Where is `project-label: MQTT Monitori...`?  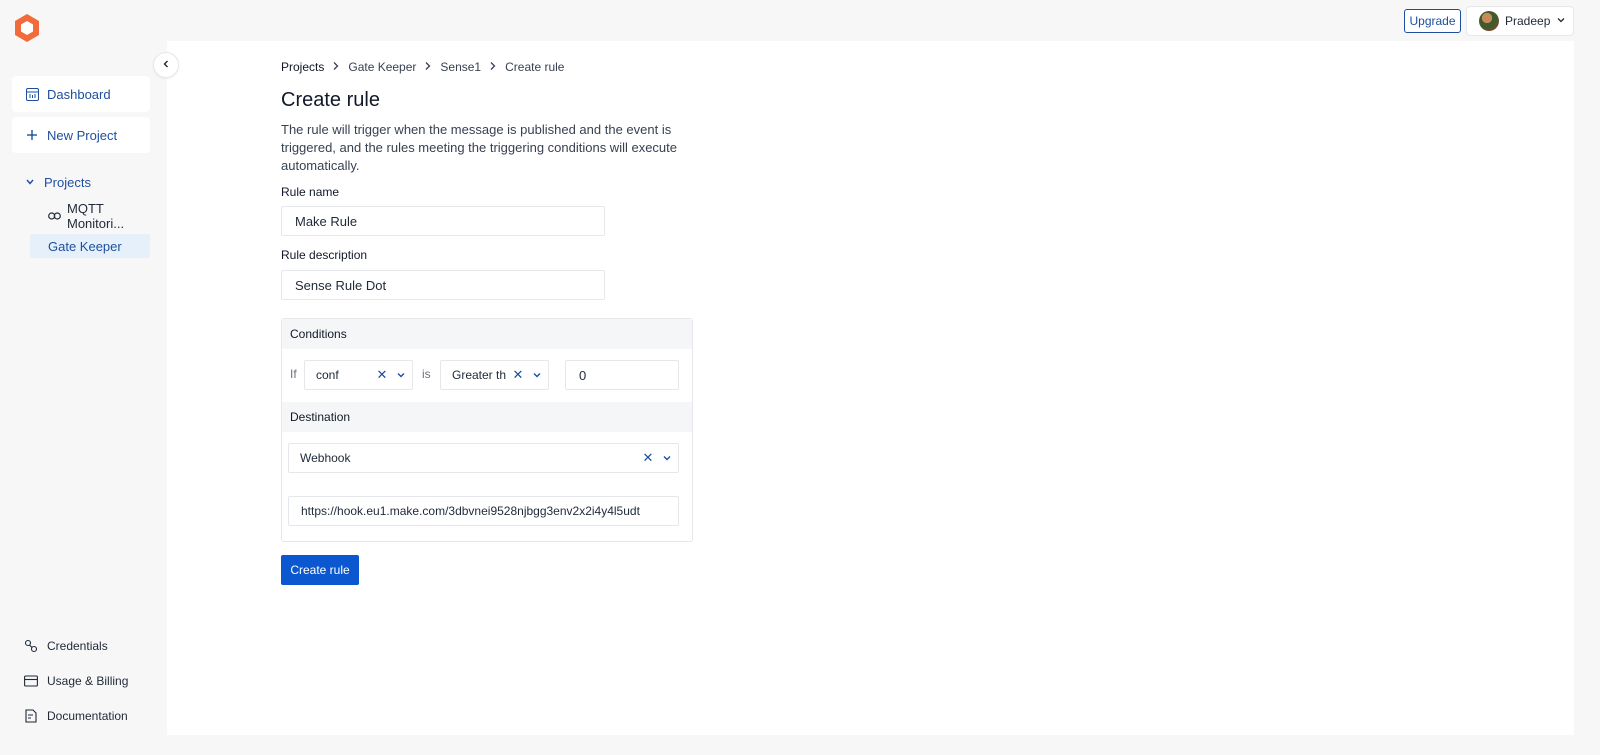 project-label: MQTT Monitori... is located at coordinates (96, 216).